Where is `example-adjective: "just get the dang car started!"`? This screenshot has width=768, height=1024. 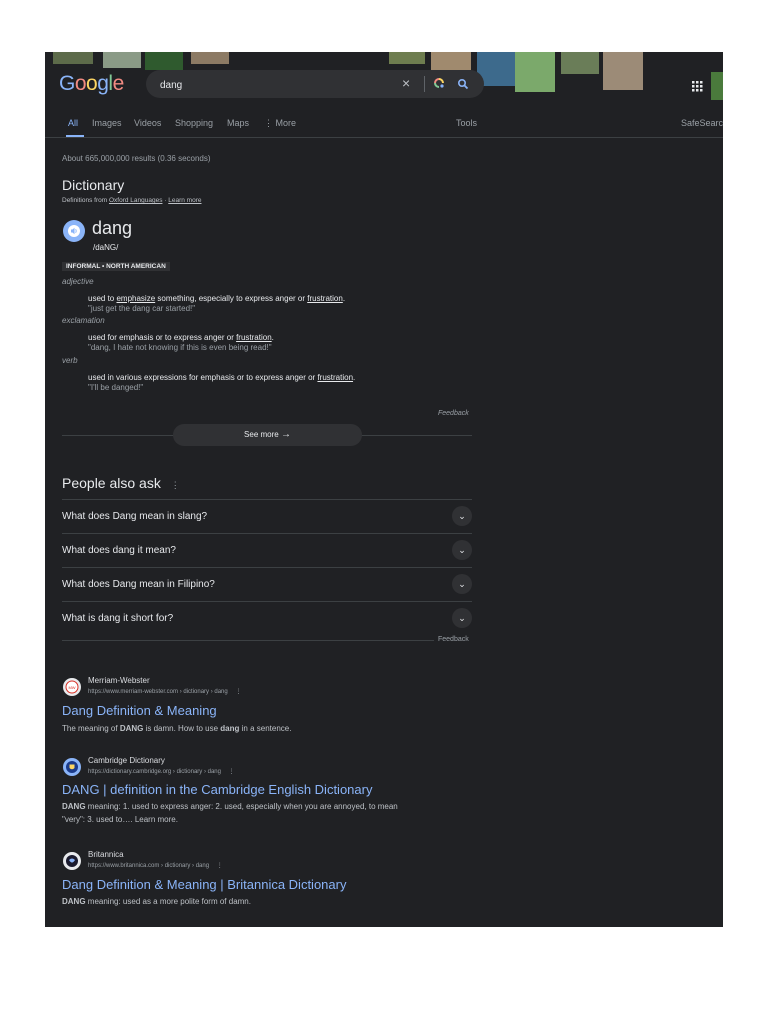 example-adjective: "just get the dang car started!" is located at coordinates (142, 308).